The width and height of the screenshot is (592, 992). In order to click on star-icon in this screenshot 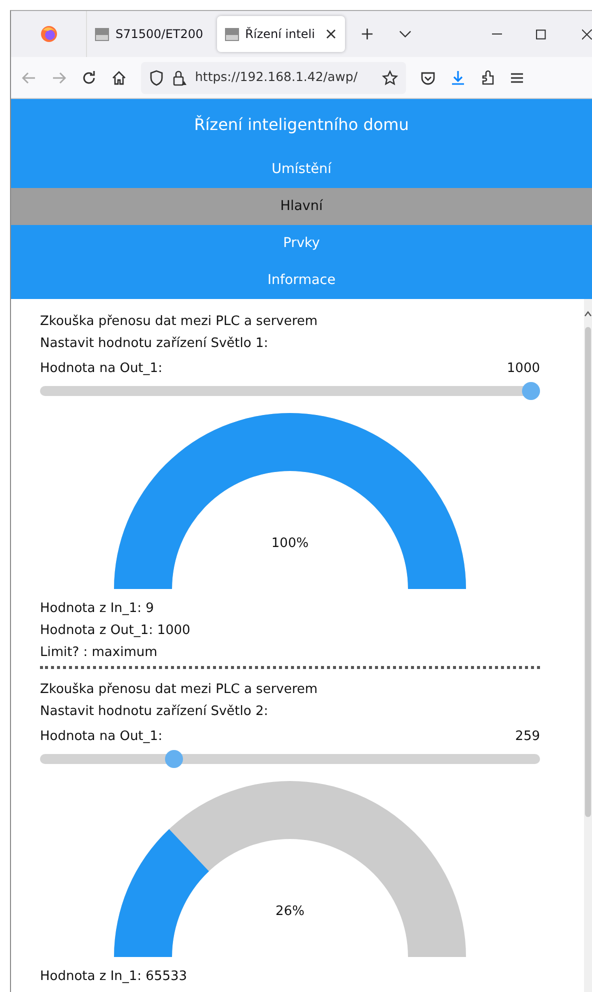, I will do `click(390, 78)`.